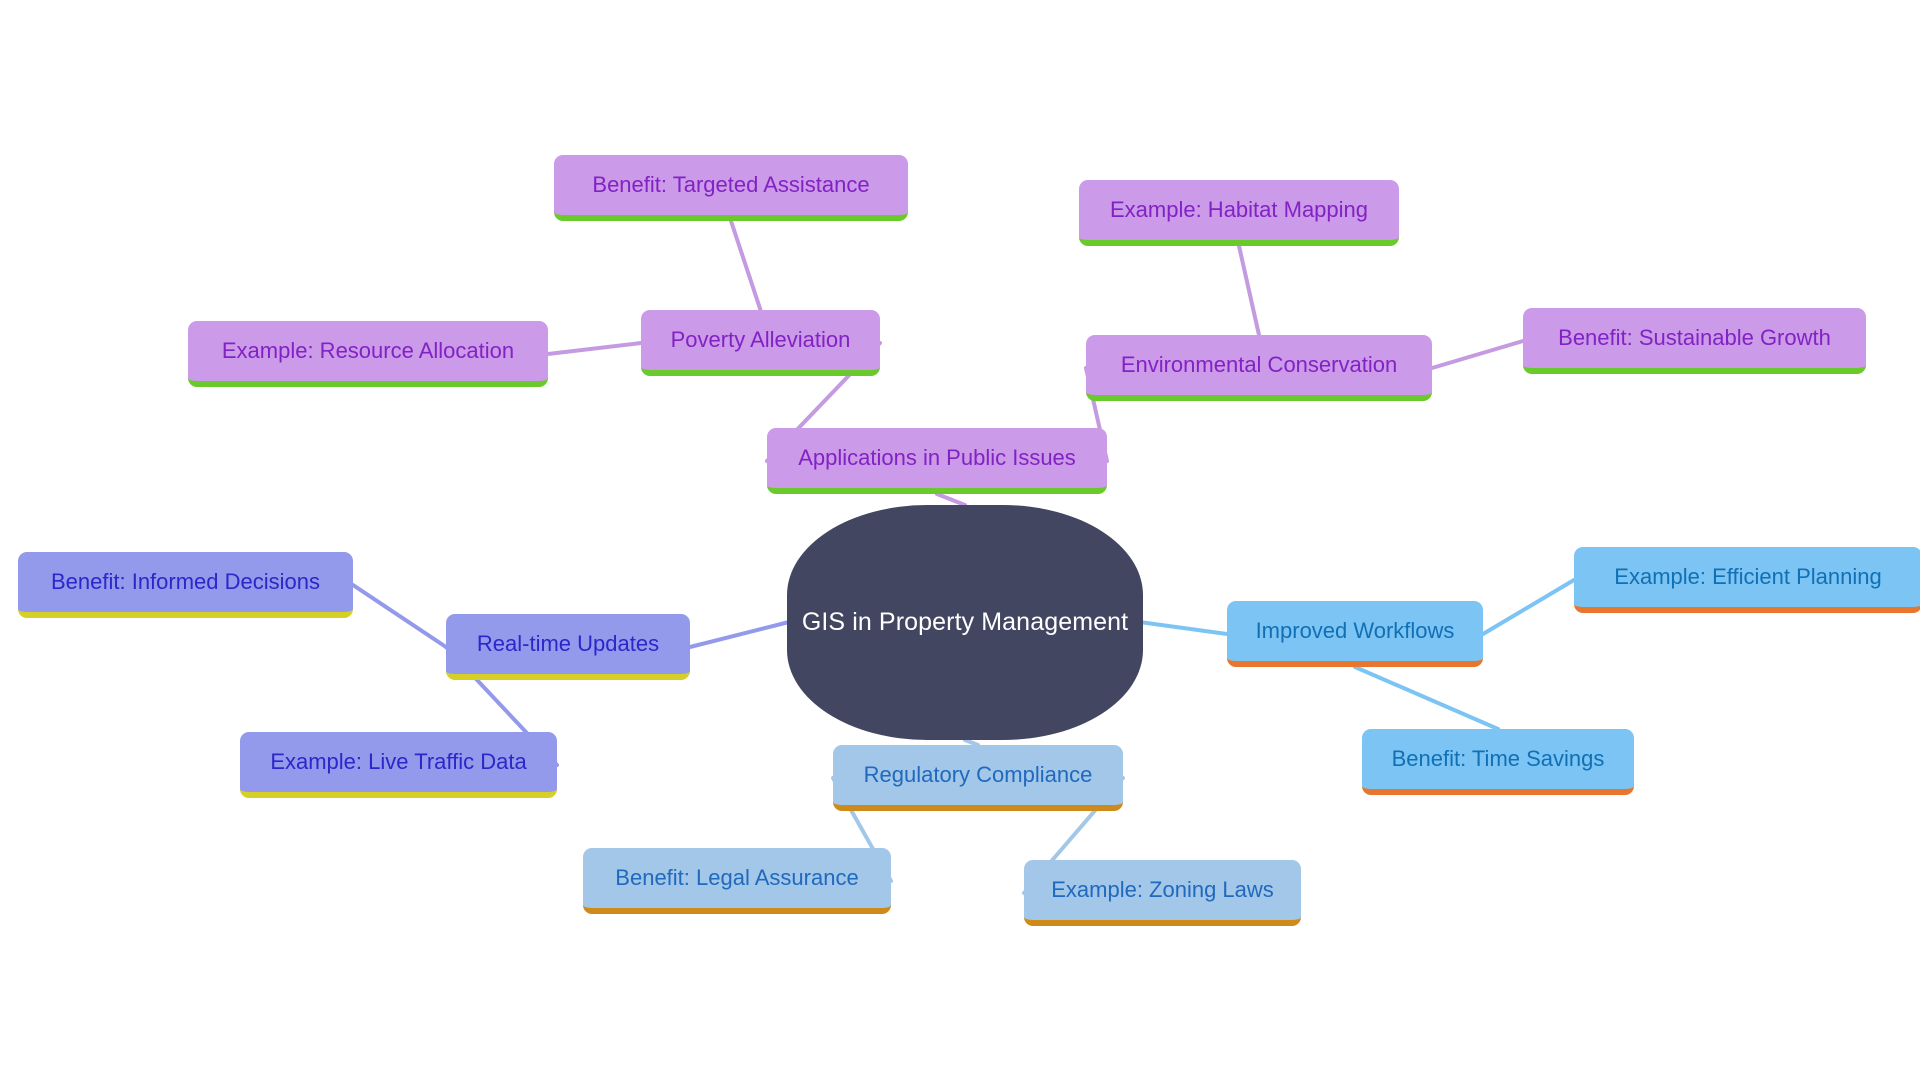  I want to click on node-label: Example: Efficient Planning, so click(1748, 576).